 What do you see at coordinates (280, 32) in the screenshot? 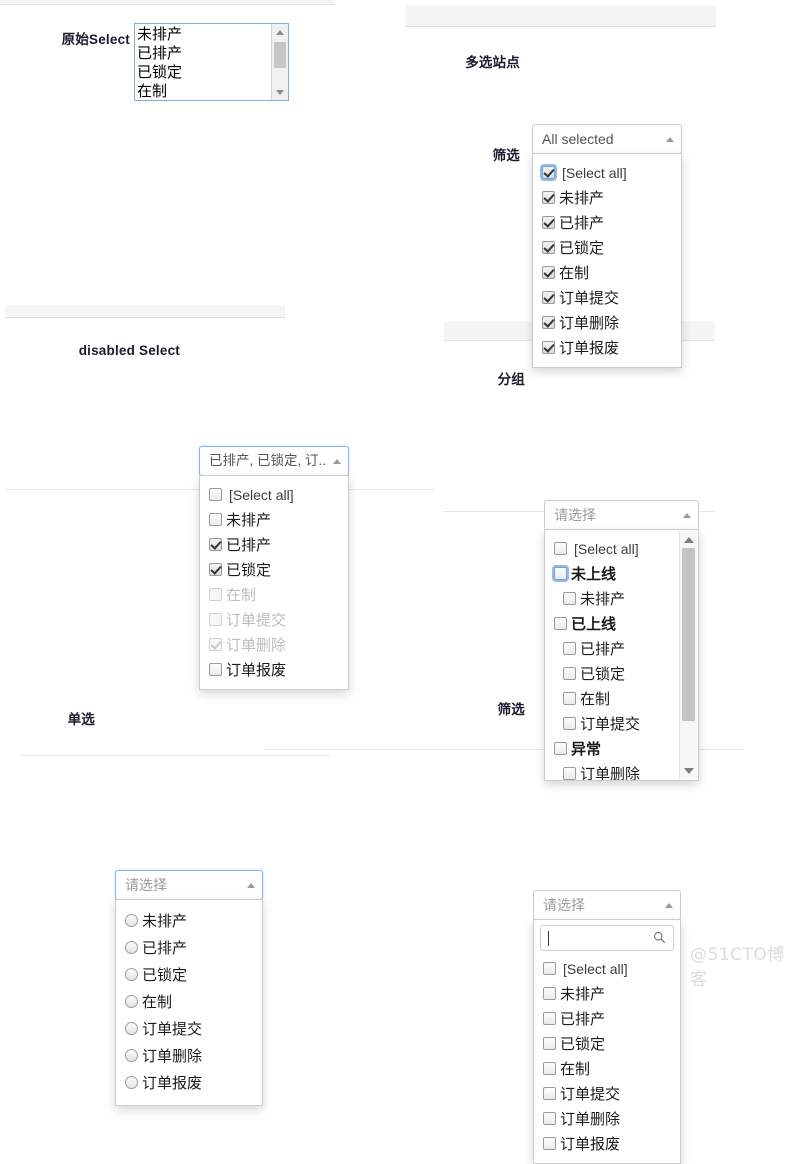
I see `scroll-up-arrow-icon` at bounding box center [280, 32].